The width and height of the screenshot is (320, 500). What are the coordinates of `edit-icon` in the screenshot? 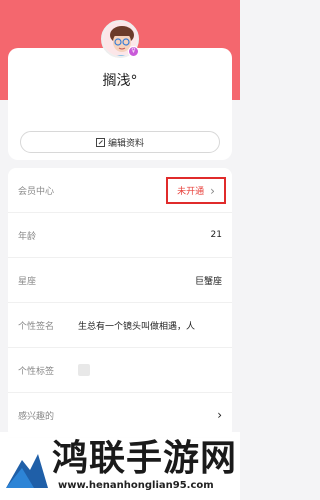 It's located at (100, 142).